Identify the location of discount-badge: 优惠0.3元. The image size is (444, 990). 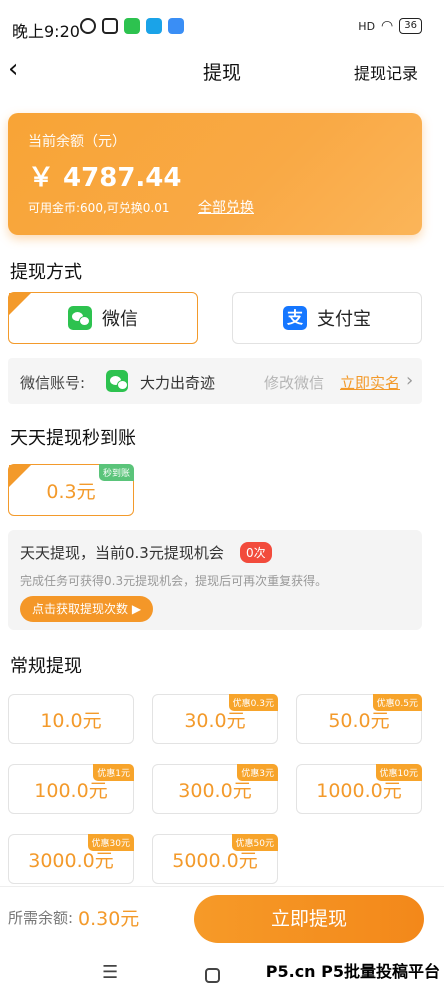
(253, 702).